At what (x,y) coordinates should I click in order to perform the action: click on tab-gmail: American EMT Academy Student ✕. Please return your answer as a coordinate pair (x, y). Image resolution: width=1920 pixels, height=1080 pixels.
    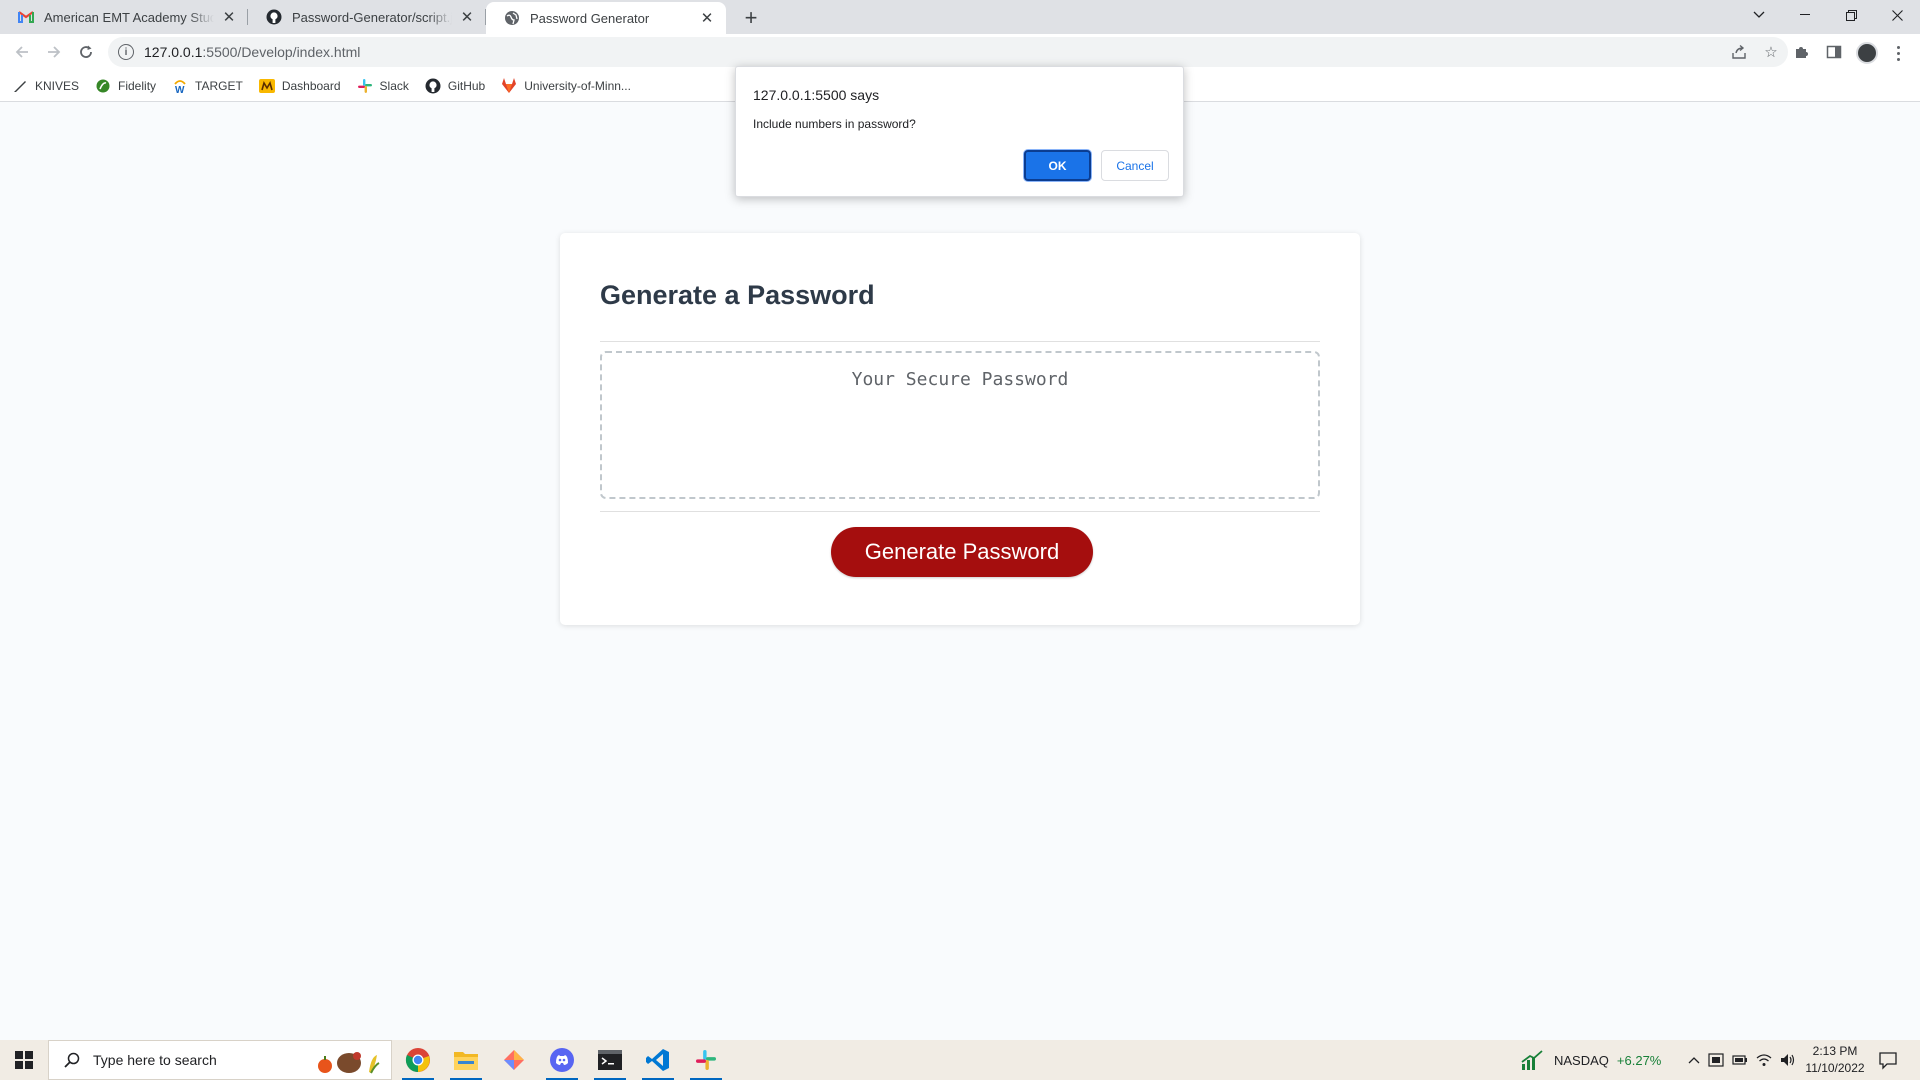
    Looking at the image, I should click on (124, 17).